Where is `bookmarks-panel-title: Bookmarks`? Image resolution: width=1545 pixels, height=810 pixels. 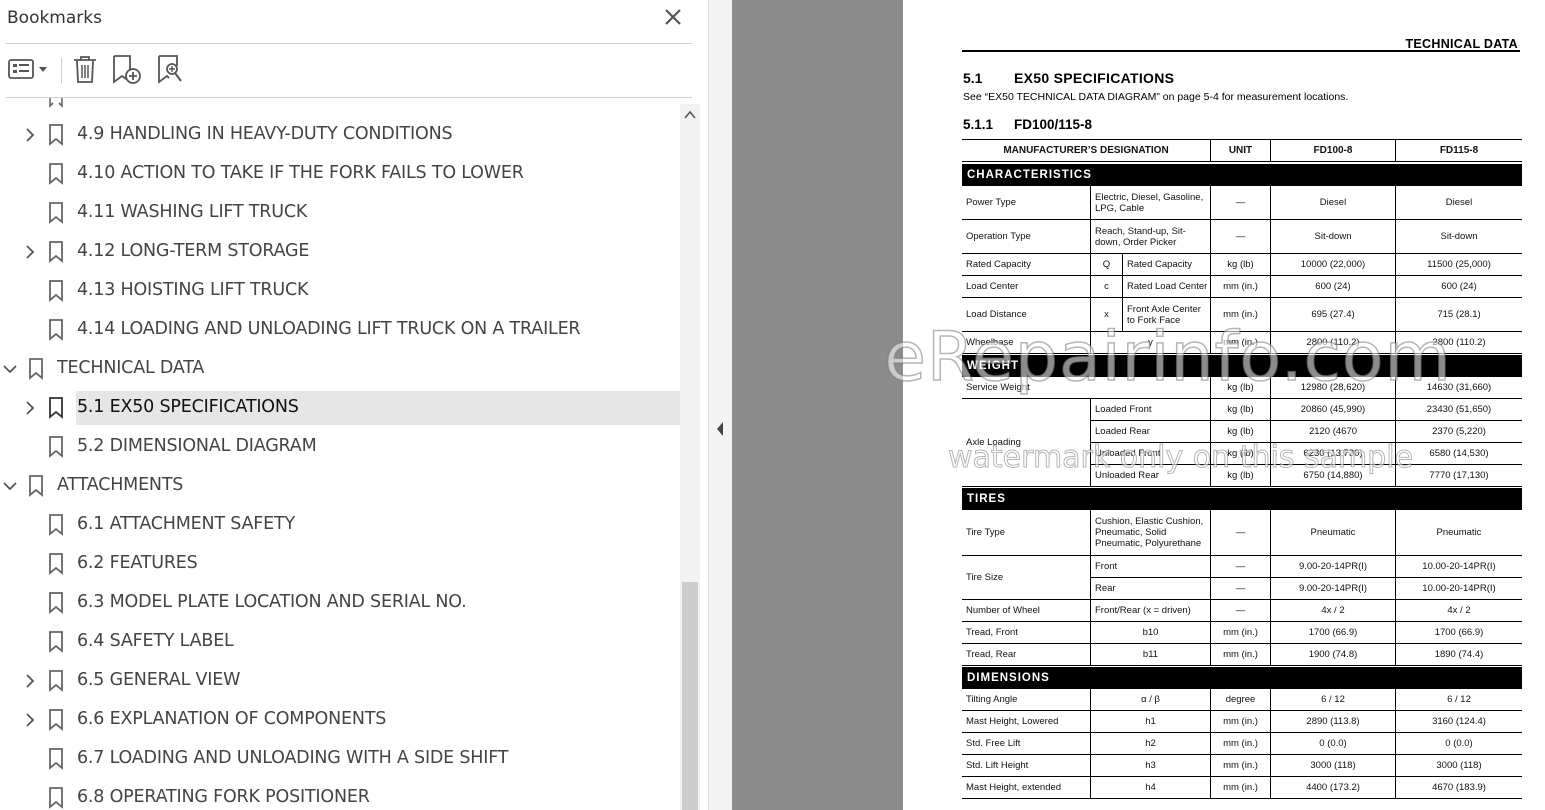 bookmarks-panel-title: Bookmarks is located at coordinates (54, 18).